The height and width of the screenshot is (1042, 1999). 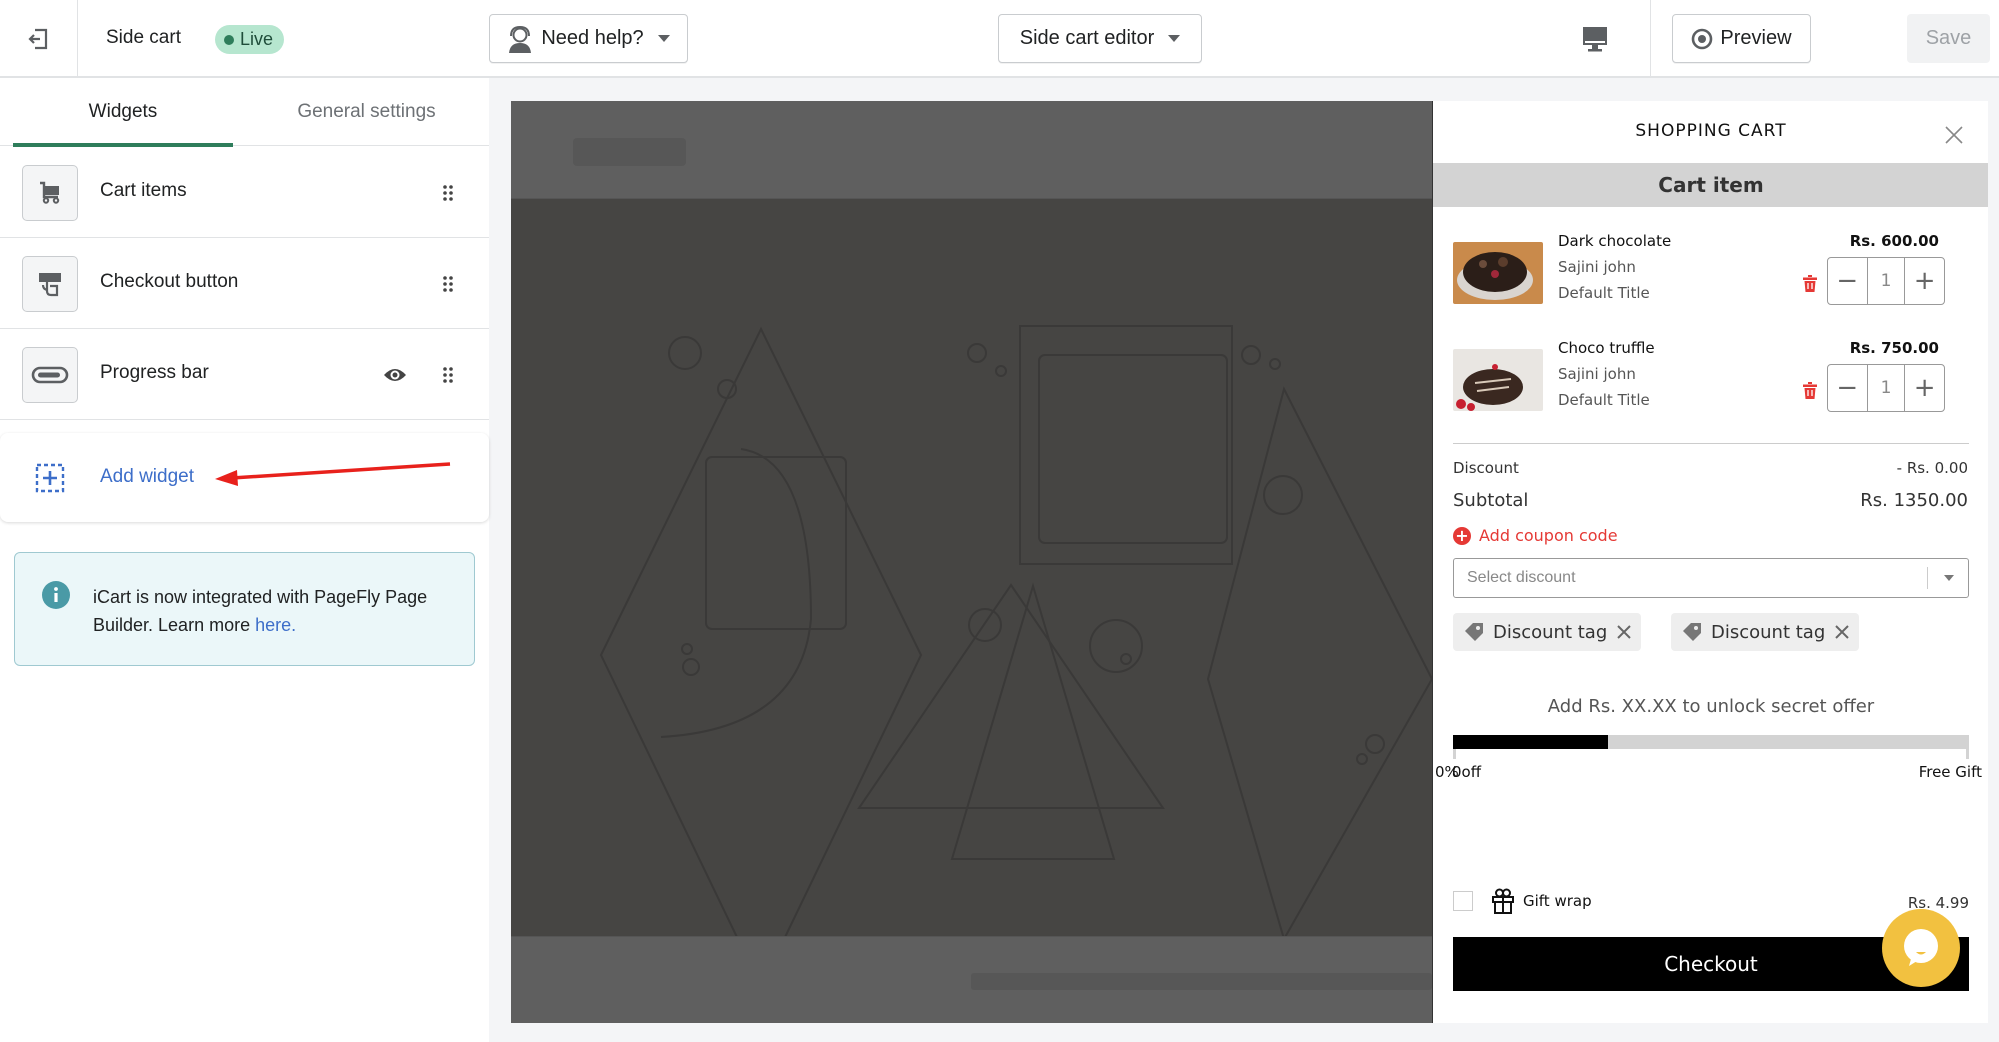 I want to click on editor-select: Side cart editor, so click(x=1100, y=38).